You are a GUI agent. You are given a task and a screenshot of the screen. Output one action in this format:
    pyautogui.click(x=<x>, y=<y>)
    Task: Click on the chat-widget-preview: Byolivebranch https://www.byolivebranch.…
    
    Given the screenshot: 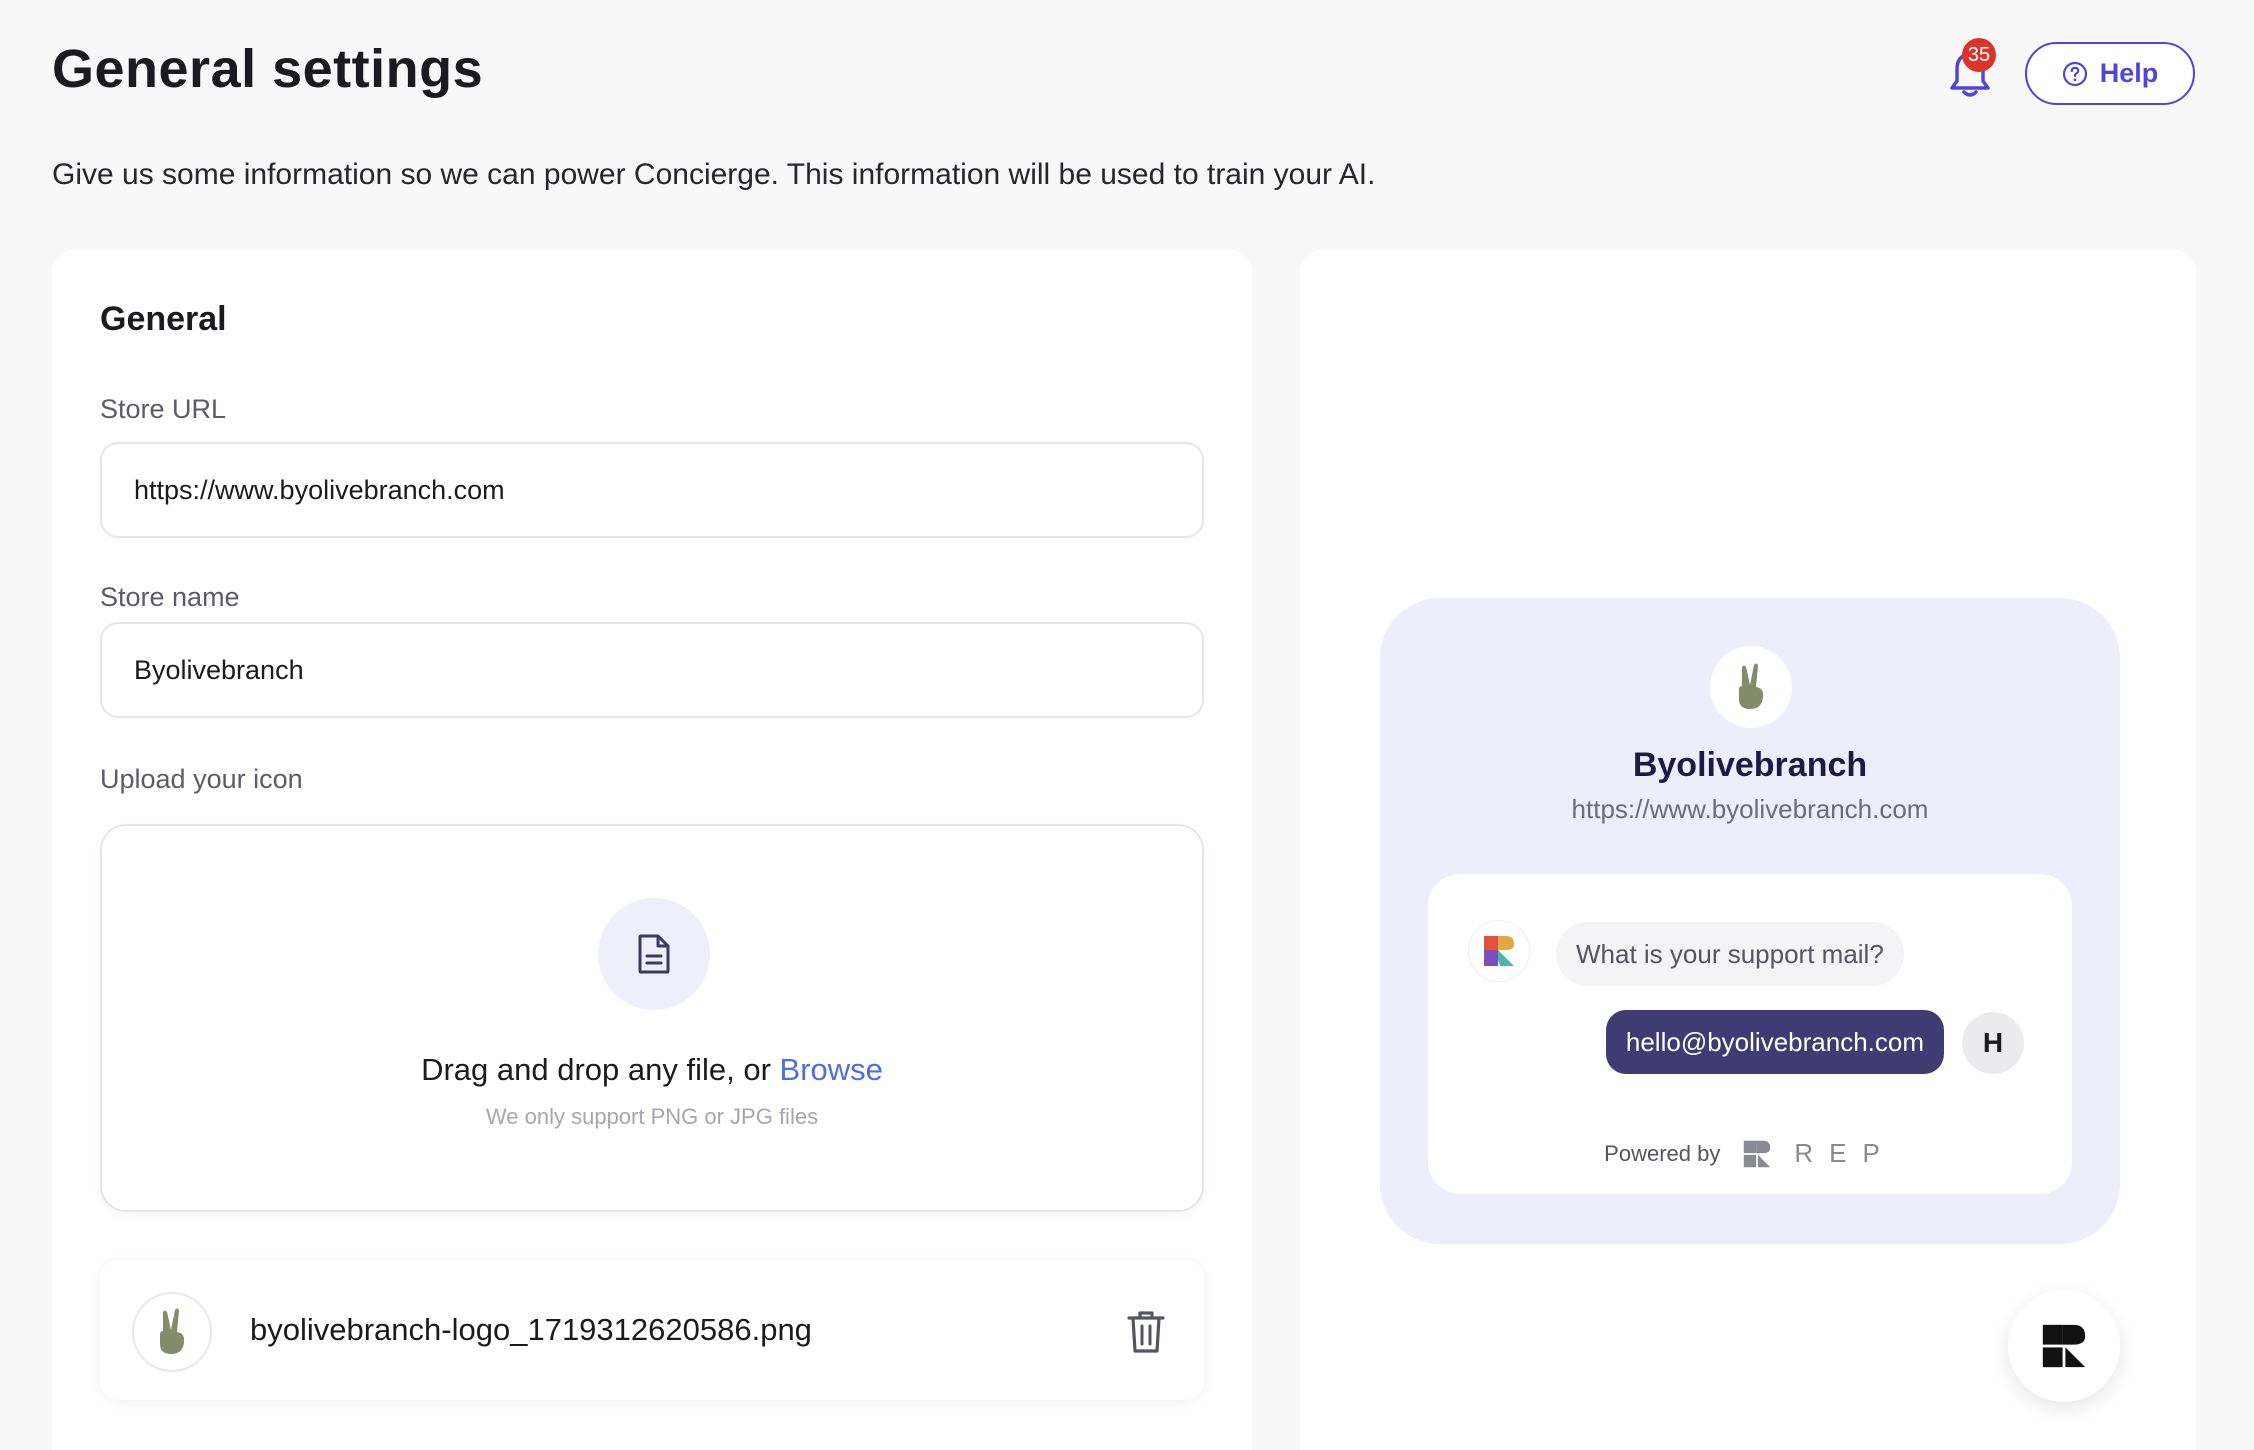 What is the action you would take?
    pyautogui.click(x=1750, y=921)
    